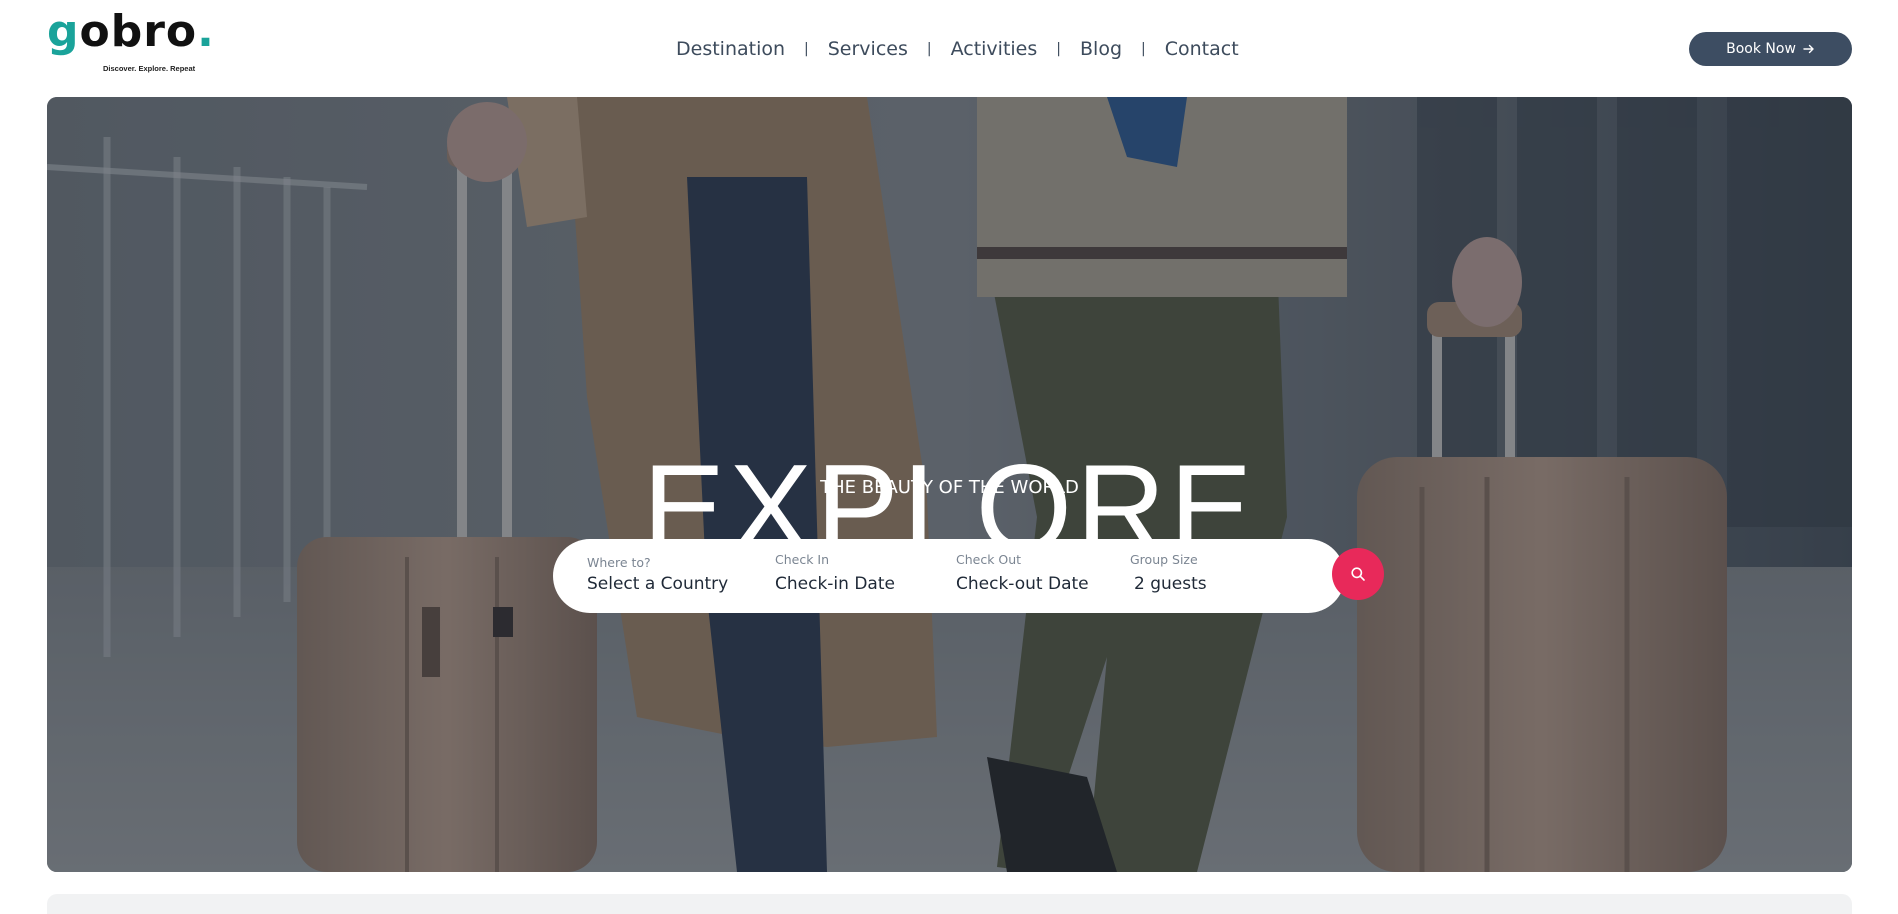  What do you see at coordinates (802, 559) in the screenshot?
I see `check-in-label: Check In` at bounding box center [802, 559].